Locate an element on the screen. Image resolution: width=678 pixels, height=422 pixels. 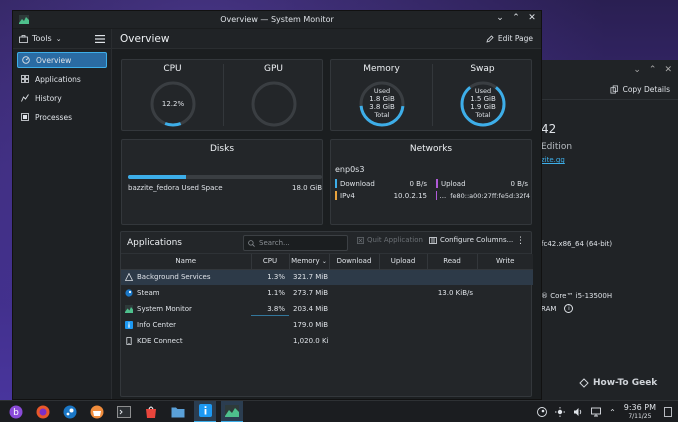
taskbar-discover is located at coordinates (97, 411).